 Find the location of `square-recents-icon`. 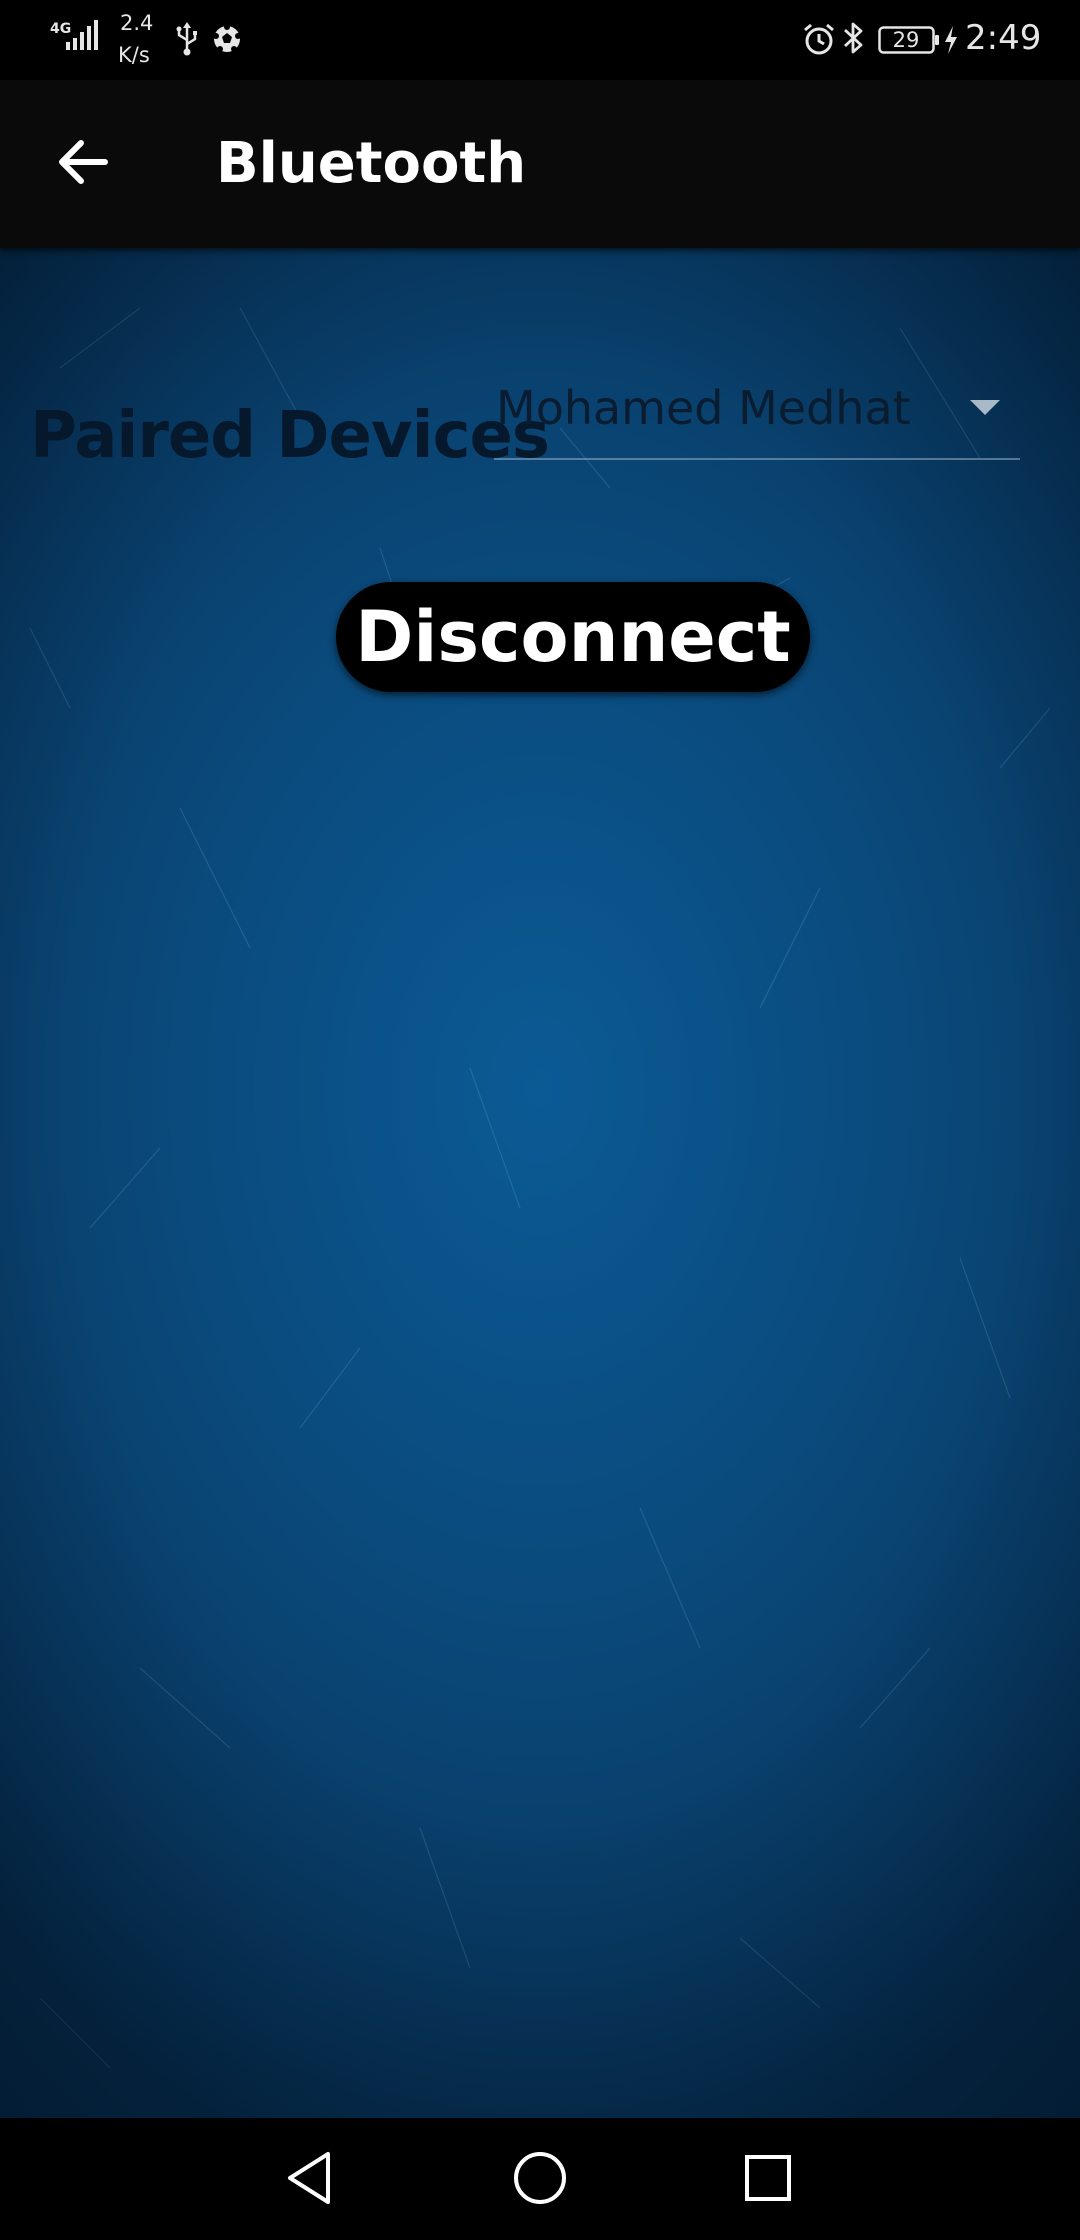

square-recents-icon is located at coordinates (768, 2180).